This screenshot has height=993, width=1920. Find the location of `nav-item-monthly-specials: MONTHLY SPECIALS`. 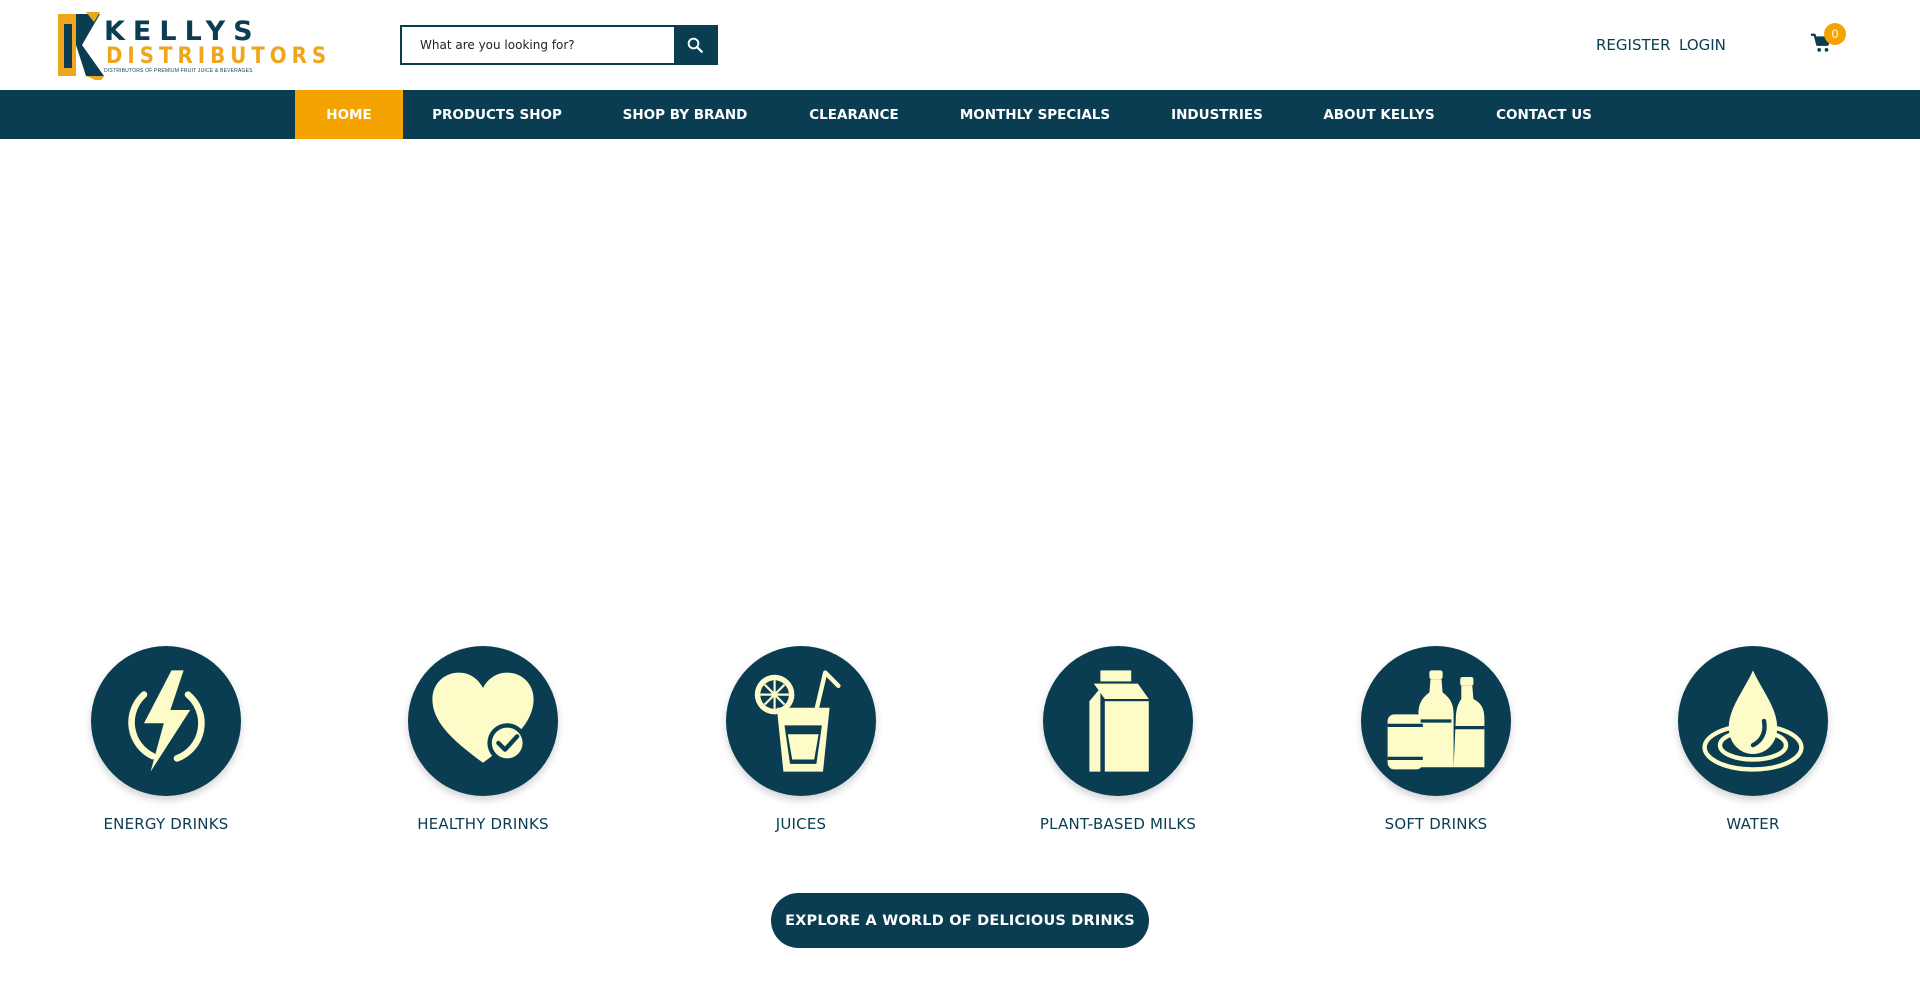

nav-item-monthly-specials: MONTHLY SPECIALS is located at coordinates (1035, 114).